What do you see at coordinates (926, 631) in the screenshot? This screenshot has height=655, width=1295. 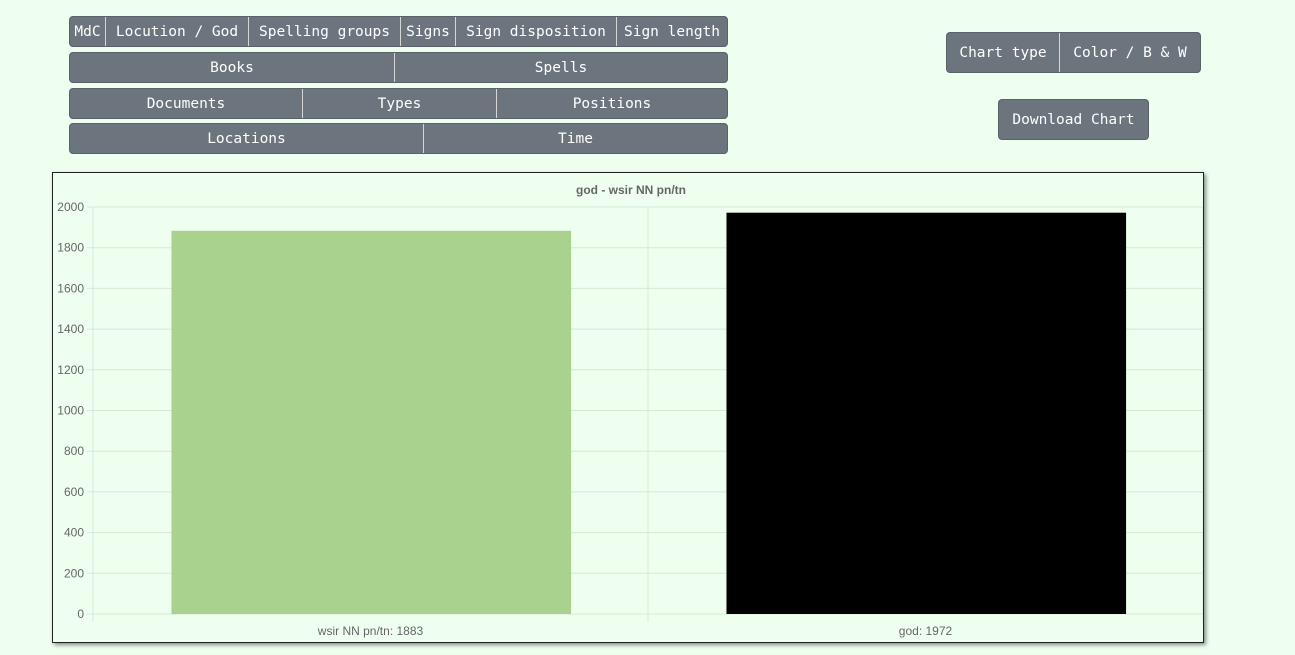 I see `x-category-label-1: god: 1972` at bounding box center [926, 631].